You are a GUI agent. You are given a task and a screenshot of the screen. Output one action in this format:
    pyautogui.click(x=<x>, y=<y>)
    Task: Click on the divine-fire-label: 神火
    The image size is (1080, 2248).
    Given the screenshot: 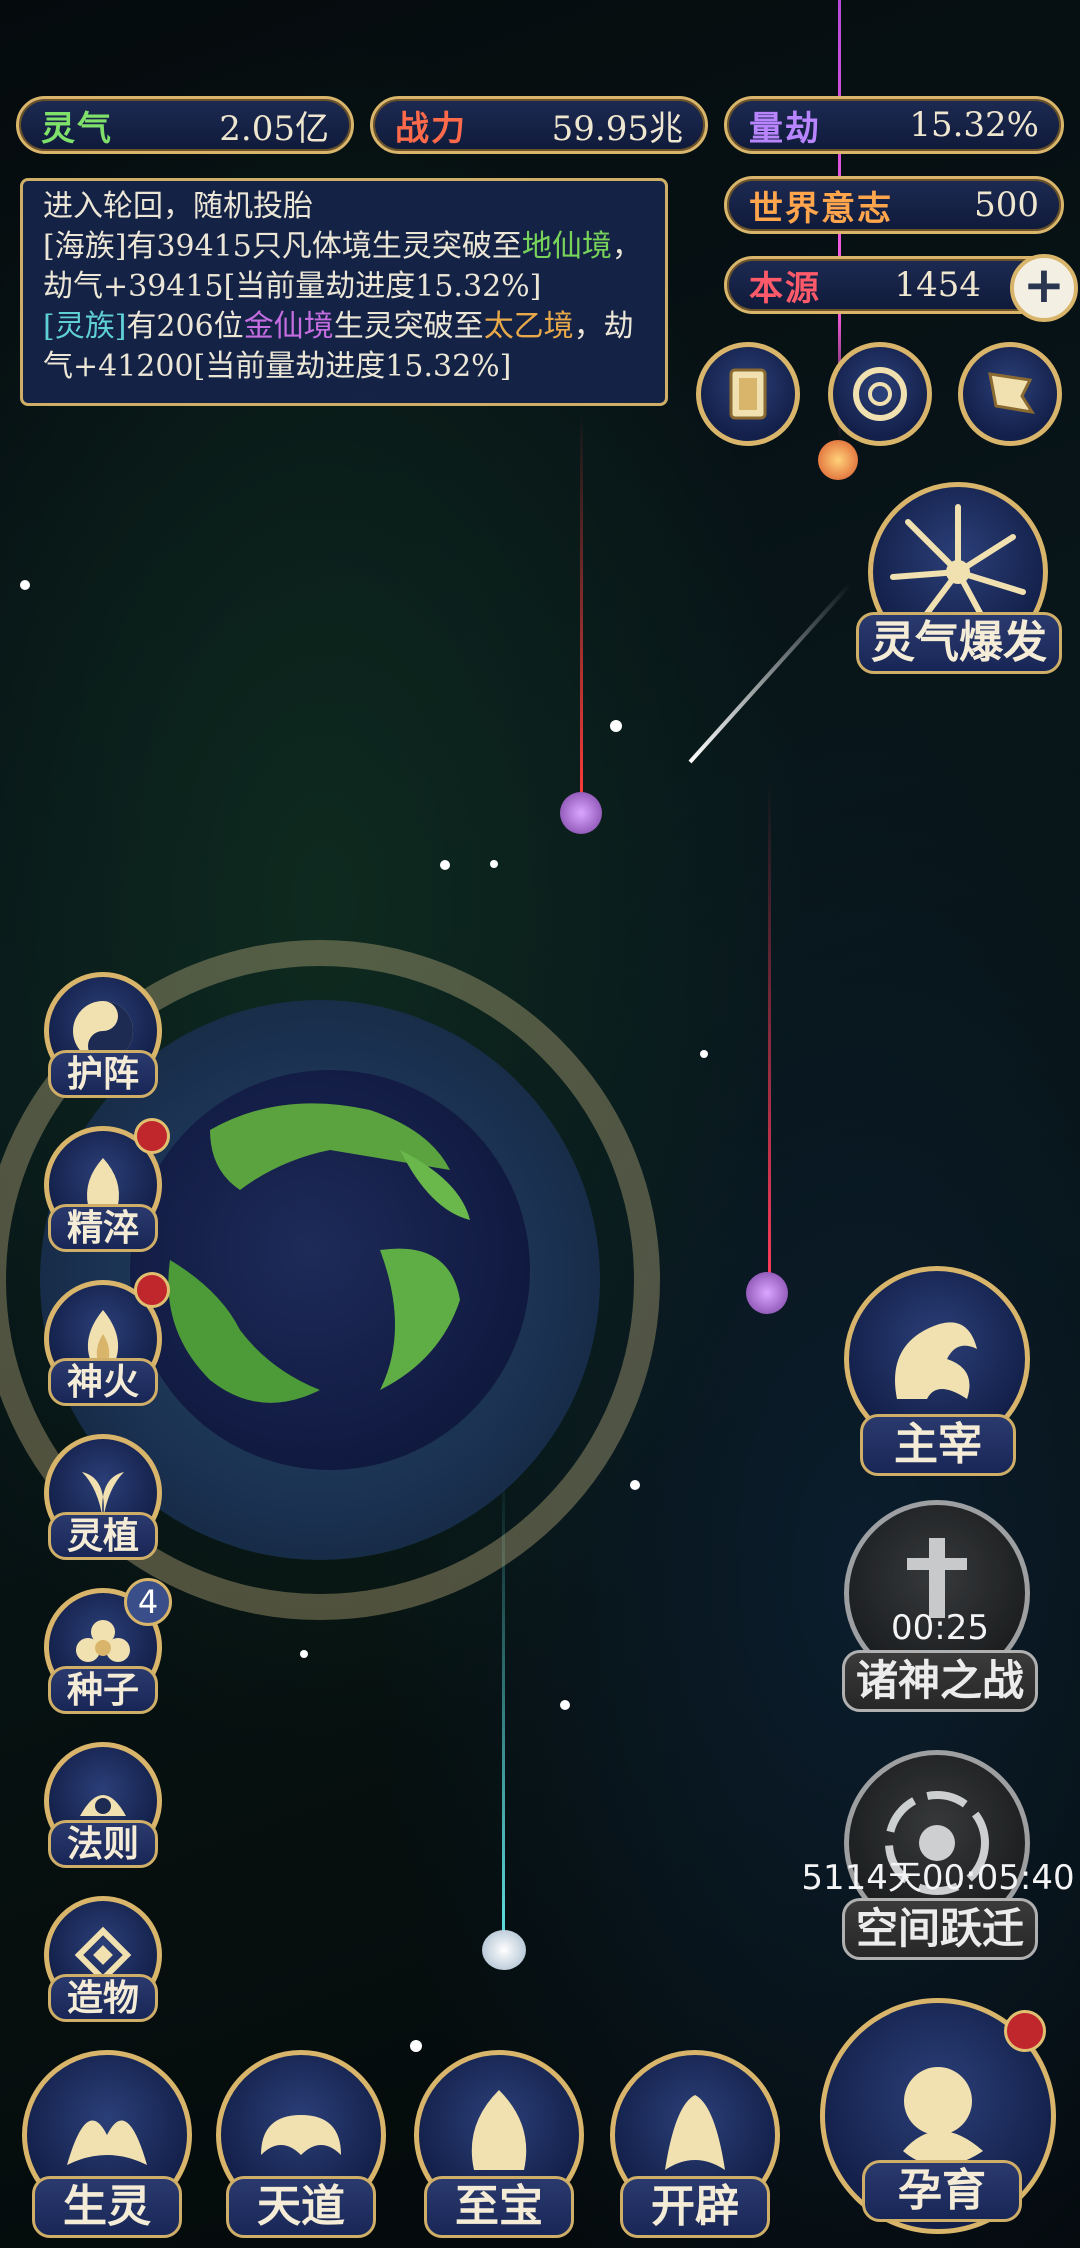 What is the action you would take?
    pyautogui.click(x=103, y=1382)
    